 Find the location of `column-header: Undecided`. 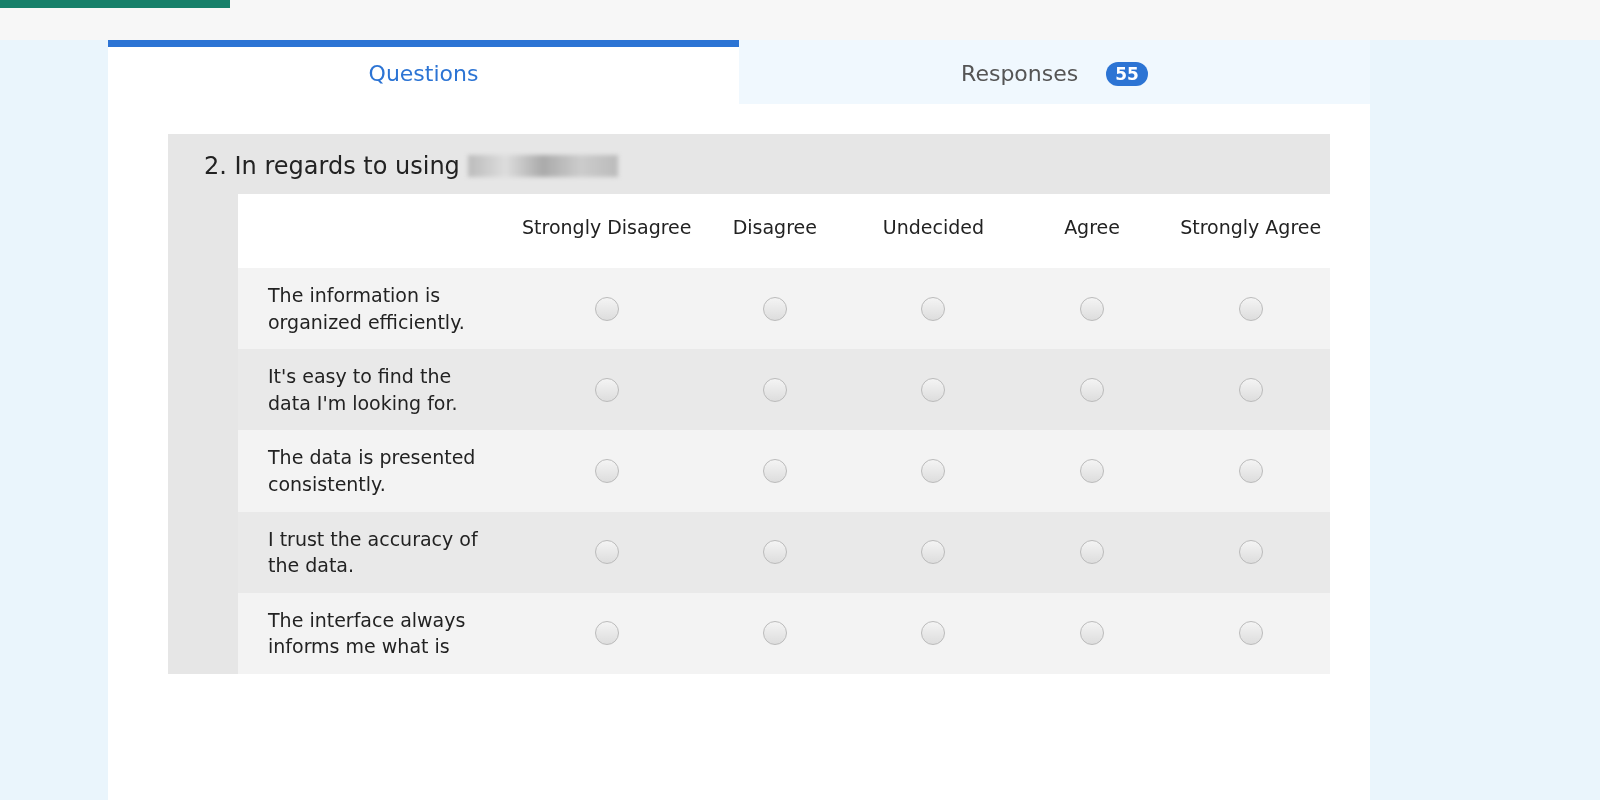

column-header: Undecided is located at coordinates (933, 231).